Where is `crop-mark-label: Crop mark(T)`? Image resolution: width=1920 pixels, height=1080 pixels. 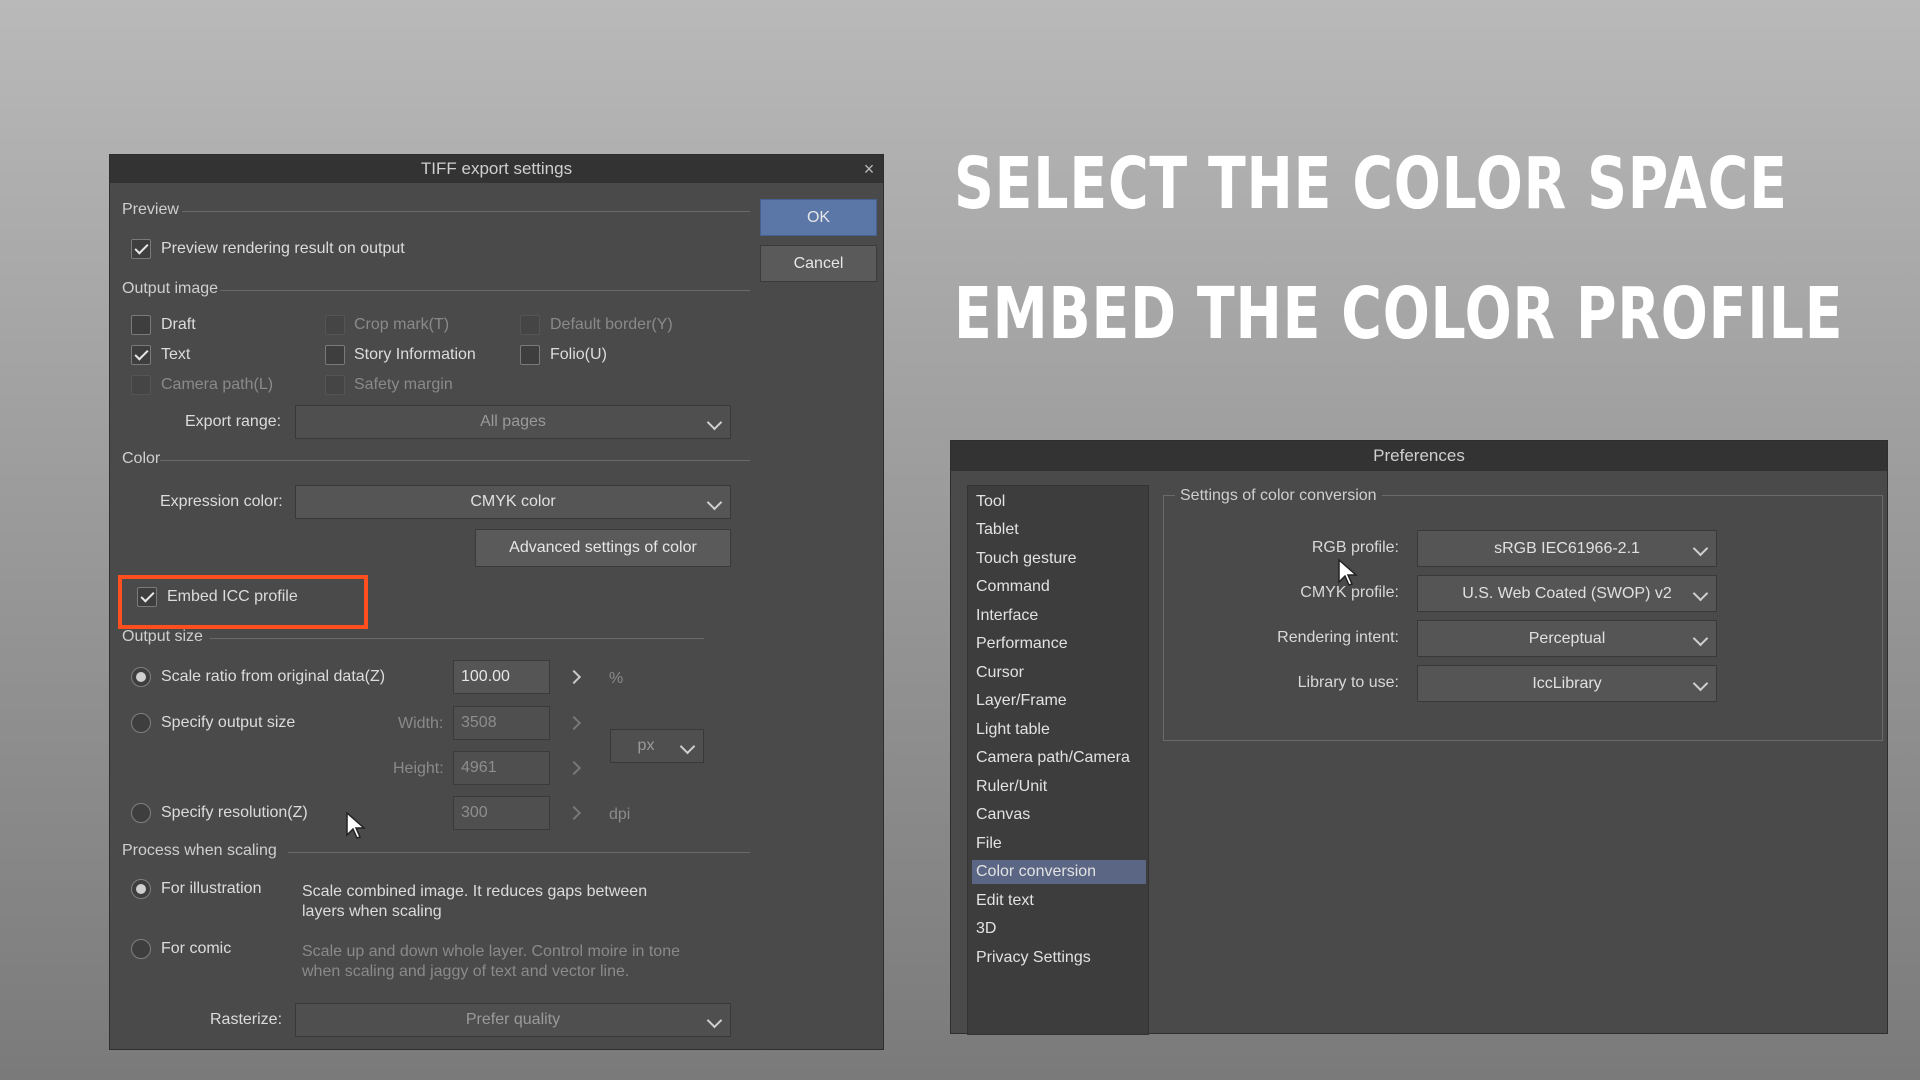 crop-mark-label: Crop mark(T) is located at coordinates (402, 324).